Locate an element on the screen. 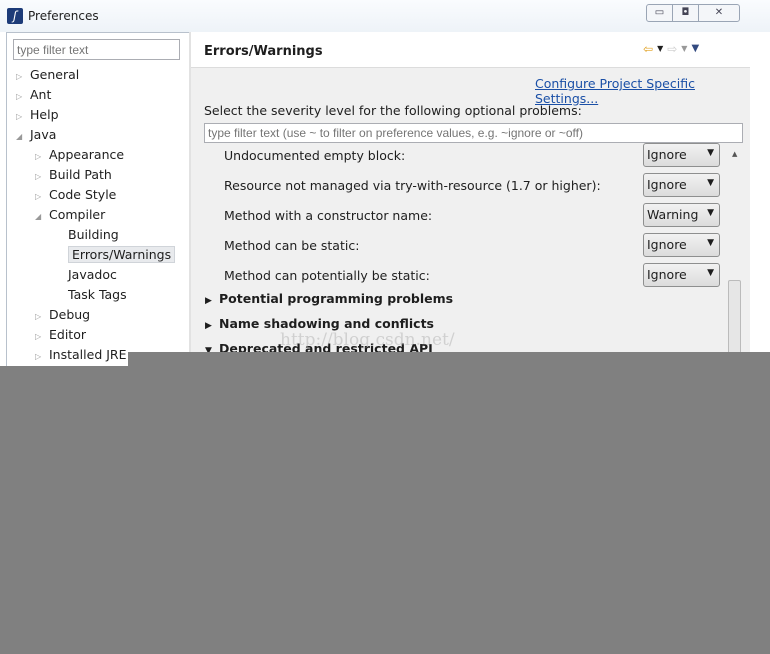 This screenshot has height=654, width=770. section-label: Potential programming problems is located at coordinates (336, 298).